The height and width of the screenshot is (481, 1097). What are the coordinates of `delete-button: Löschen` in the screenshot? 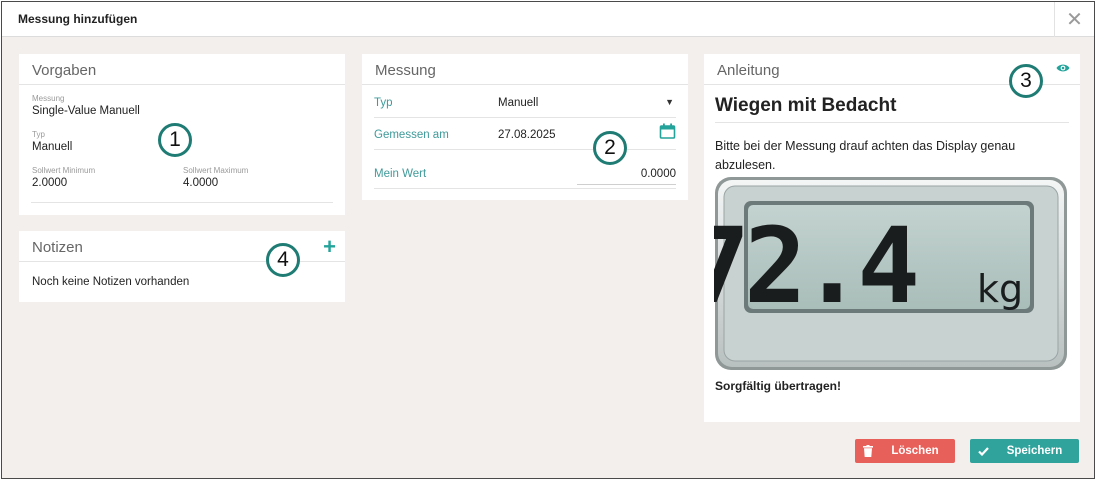 It's located at (905, 451).